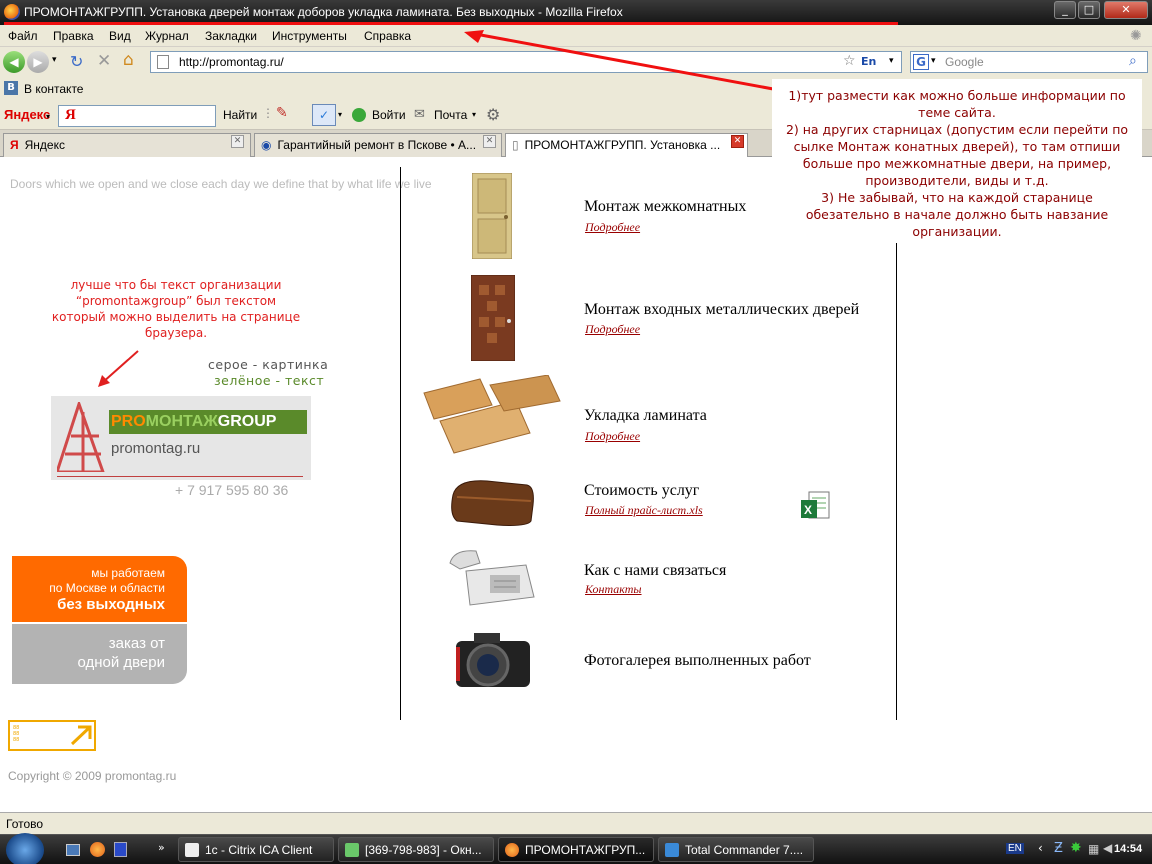  I want to click on service-title-contact: Как с нами связаться, so click(655, 571).